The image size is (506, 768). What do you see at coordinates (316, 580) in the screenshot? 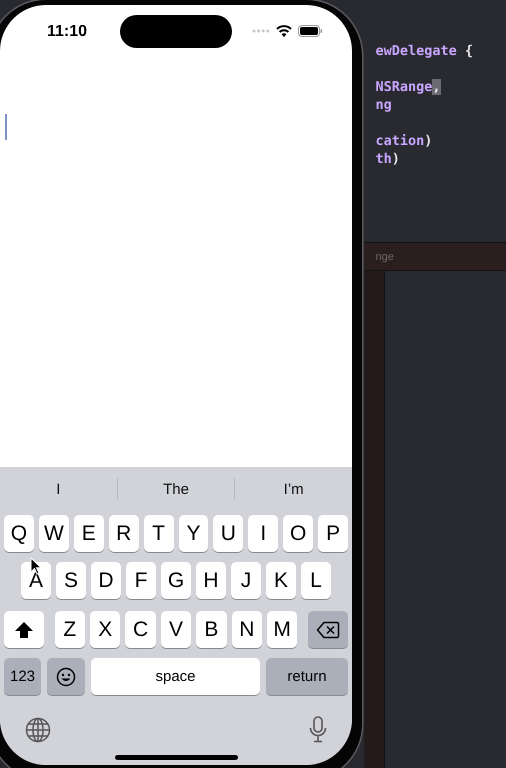
I see `letter-key: L` at bounding box center [316, 580].